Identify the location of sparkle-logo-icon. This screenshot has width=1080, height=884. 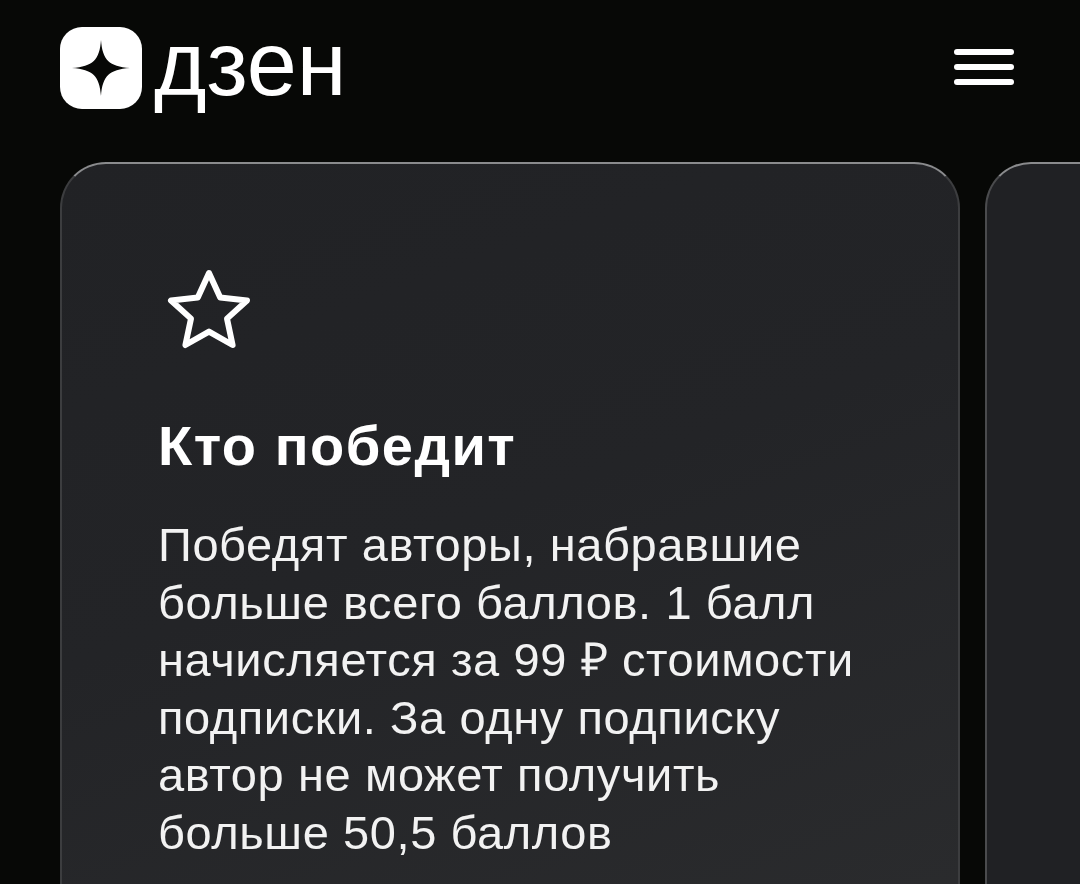
(101, 68).